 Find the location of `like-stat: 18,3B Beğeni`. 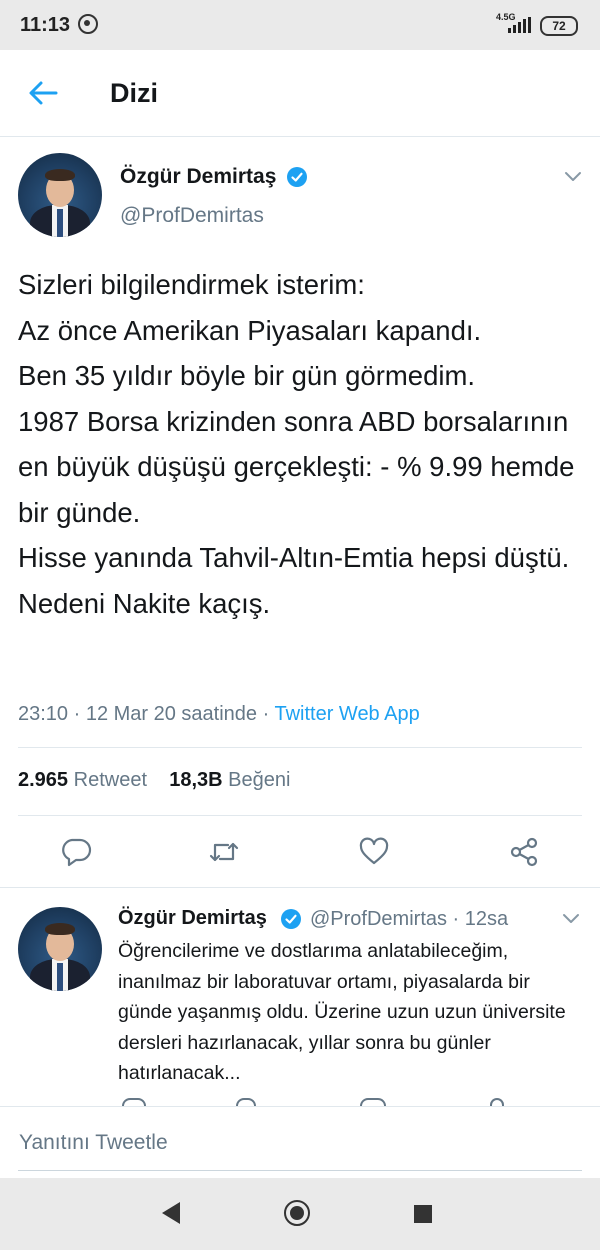

like-stat: 18,3B Beğeni is located at coordinates (229, 780).